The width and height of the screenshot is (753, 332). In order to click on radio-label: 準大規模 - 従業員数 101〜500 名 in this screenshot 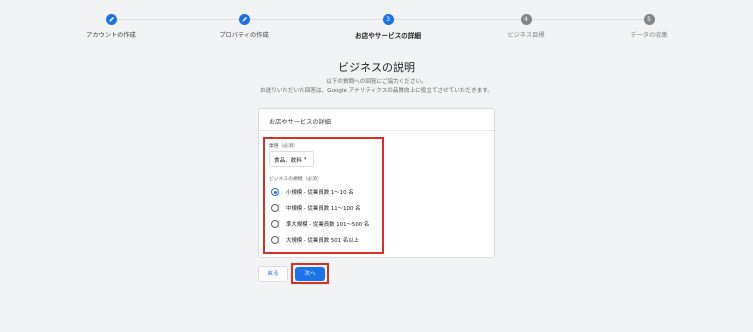, I will do `click(328, 225)`.